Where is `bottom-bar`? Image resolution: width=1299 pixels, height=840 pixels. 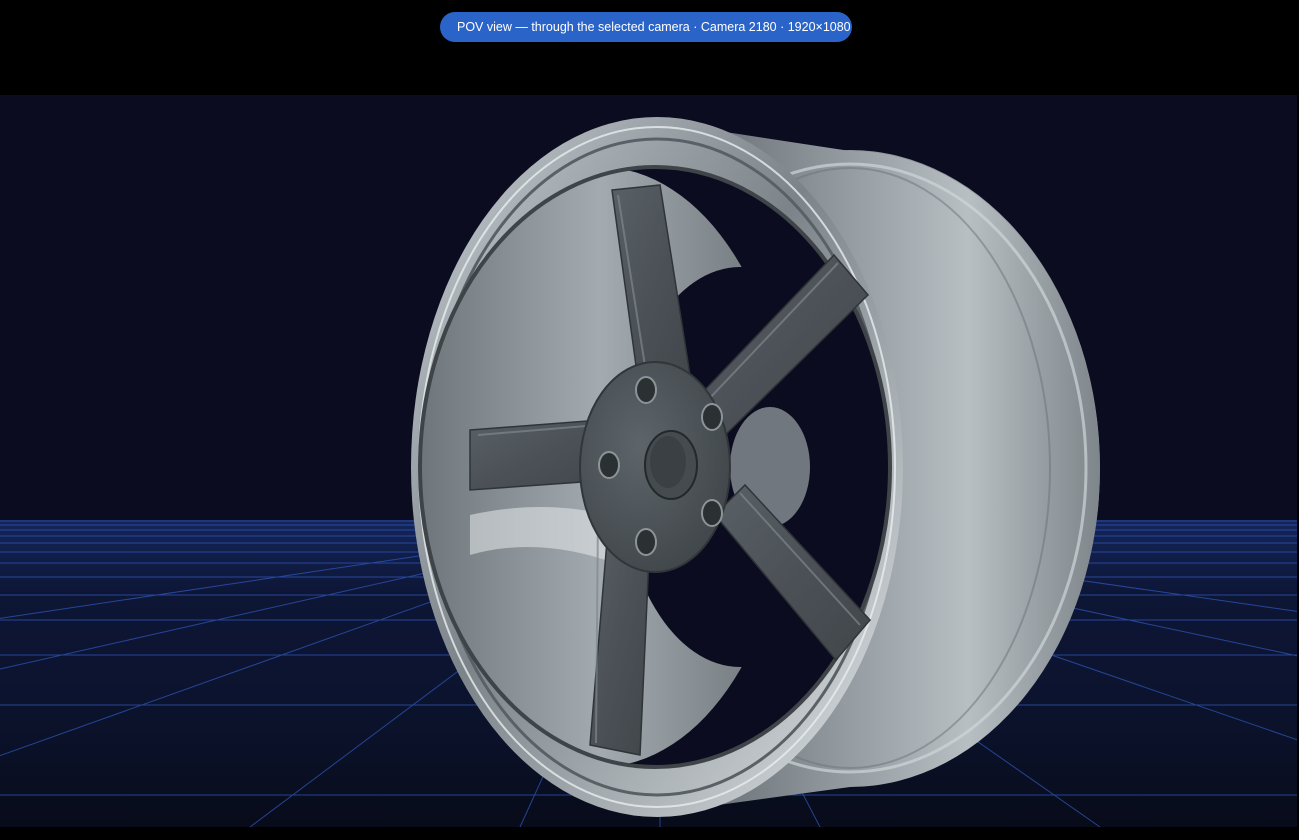 bottom-bar is located at coordinates (649, 833).